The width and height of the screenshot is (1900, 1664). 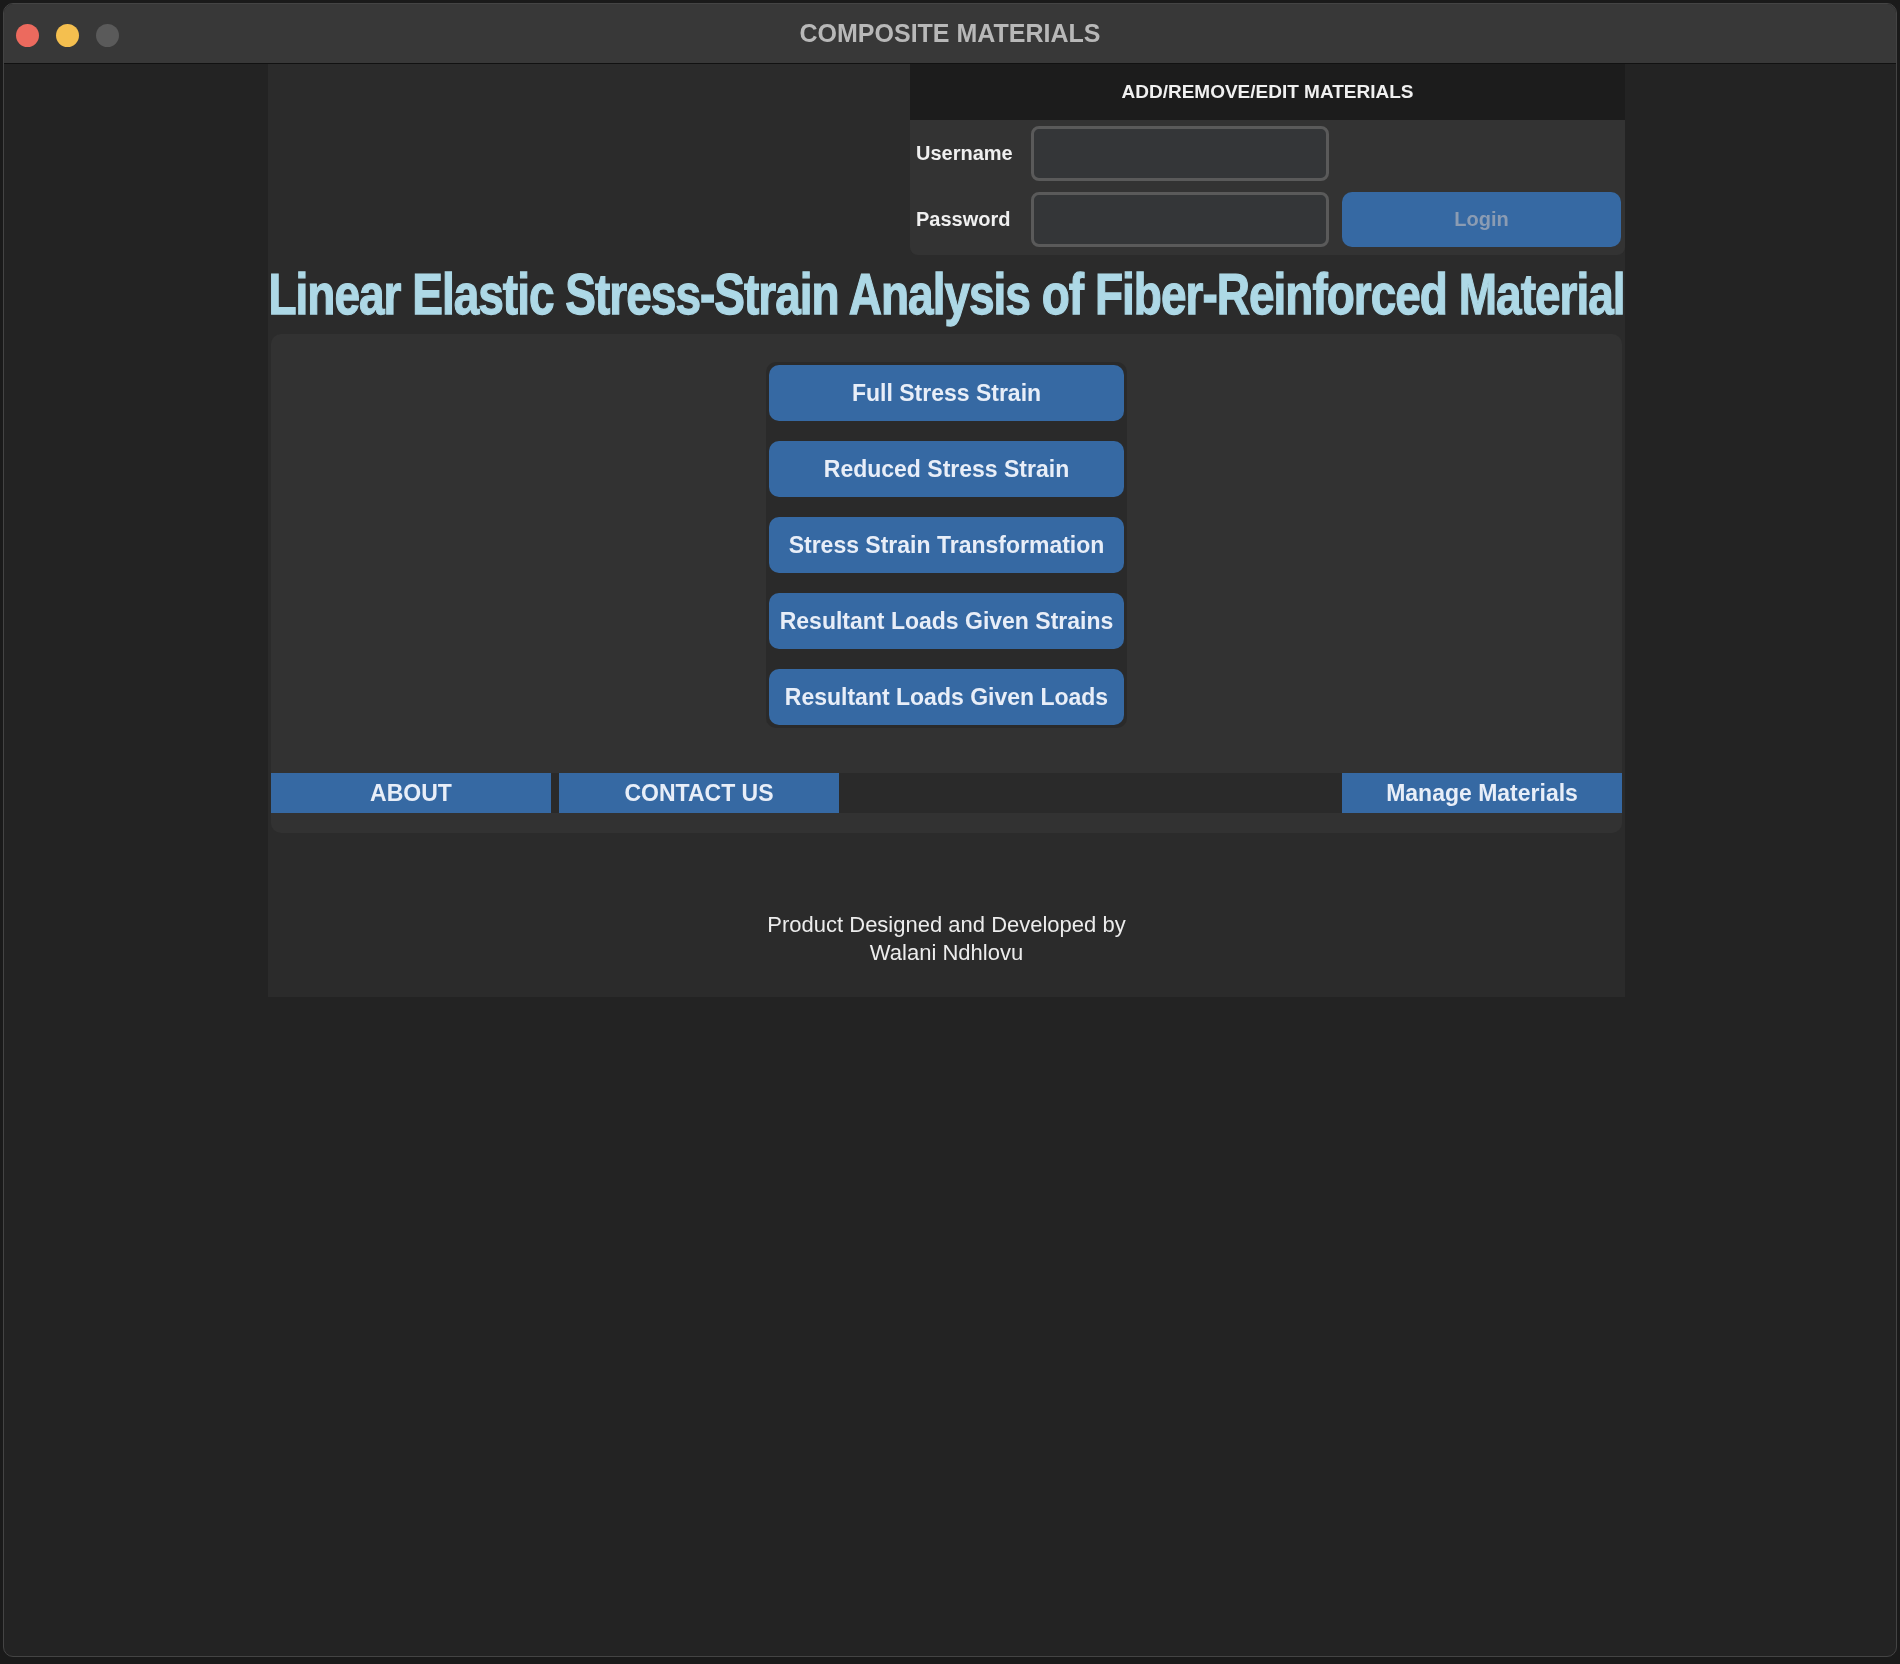 I want to click on analysis-button: Resultant Loads Given Loads, so click(x=946, y=697).